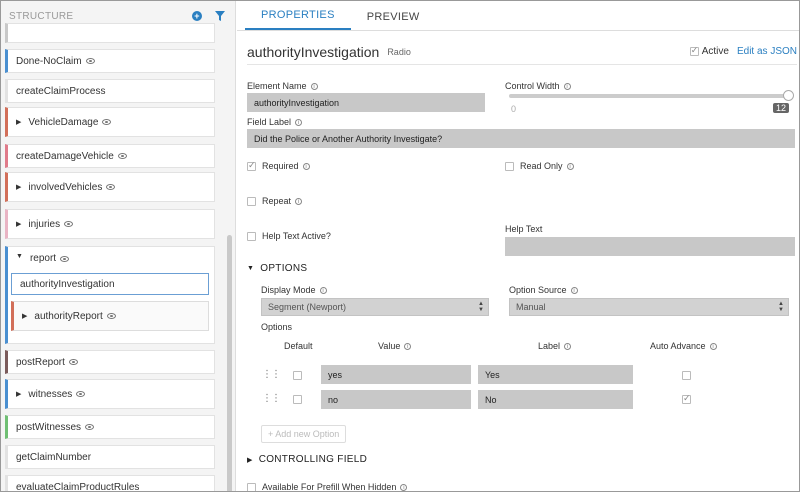 The height and width of the screenshot is (492, 800). Describe the element at coordinates (44, 224) in the screenshot. I see `node-label: injuries` at that location.